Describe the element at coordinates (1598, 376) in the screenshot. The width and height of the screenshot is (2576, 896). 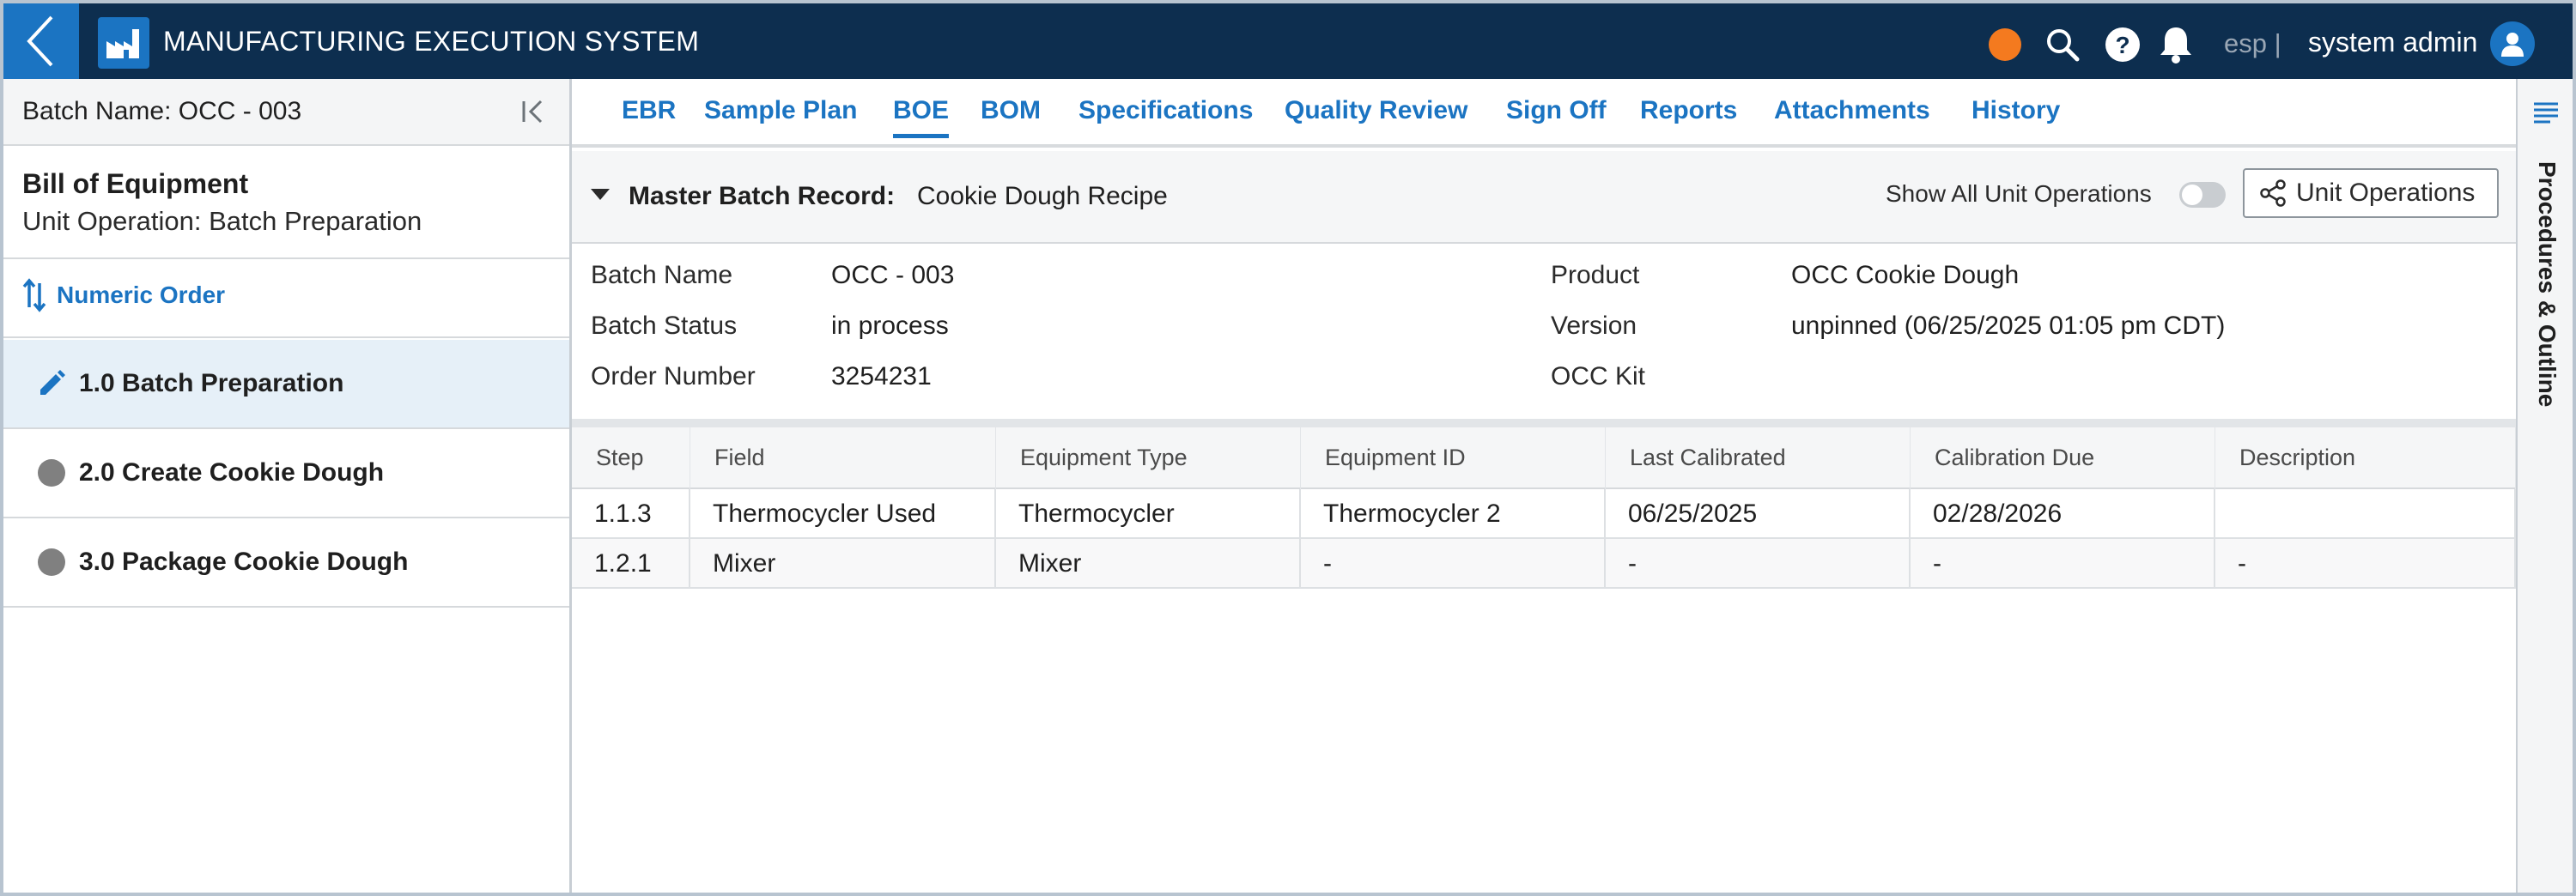
I see `kit-field-label: OCC Kit` at that location.